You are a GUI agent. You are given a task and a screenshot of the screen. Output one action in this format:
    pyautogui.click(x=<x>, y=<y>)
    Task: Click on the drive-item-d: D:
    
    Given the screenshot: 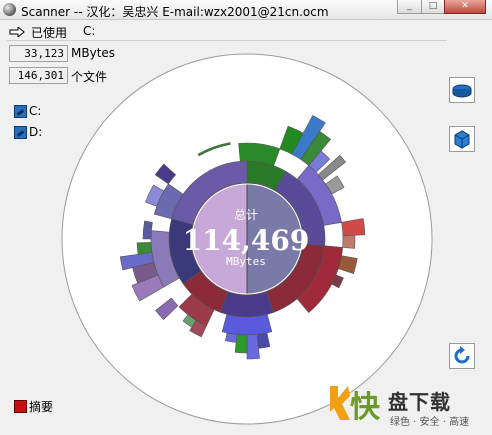 What is the action you would take?
    pyautogui.click(x=28, y=132)
    